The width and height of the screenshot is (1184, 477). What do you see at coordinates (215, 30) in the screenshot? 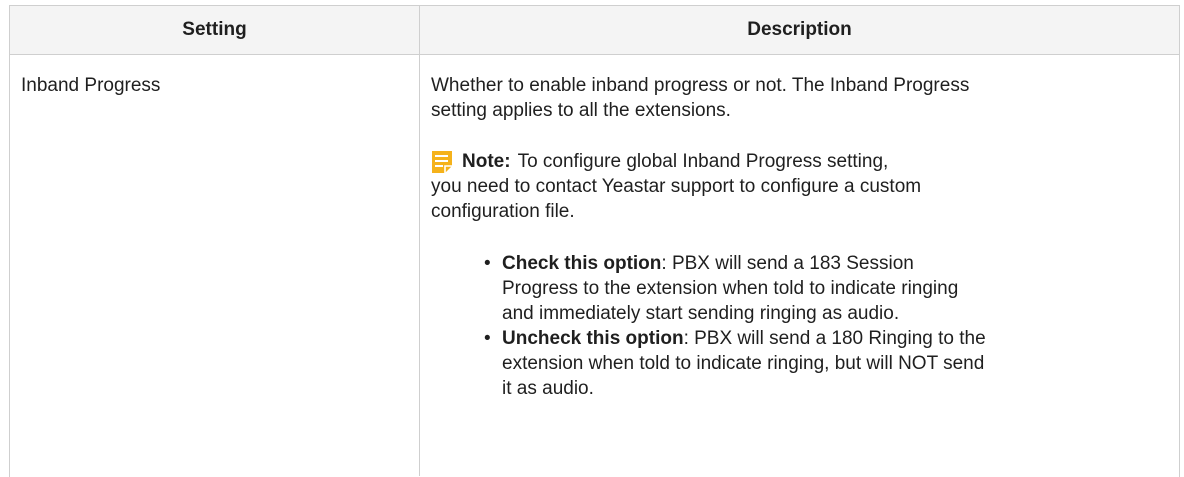
I see `header-setting: Setting` at bounding box center [215, 30].